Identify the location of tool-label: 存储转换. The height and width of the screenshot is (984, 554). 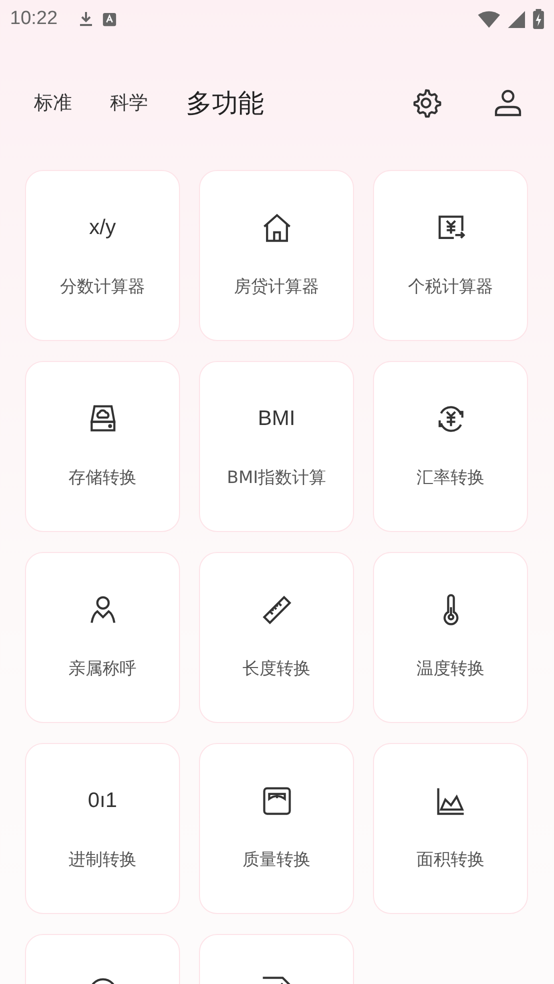
(102, 478).